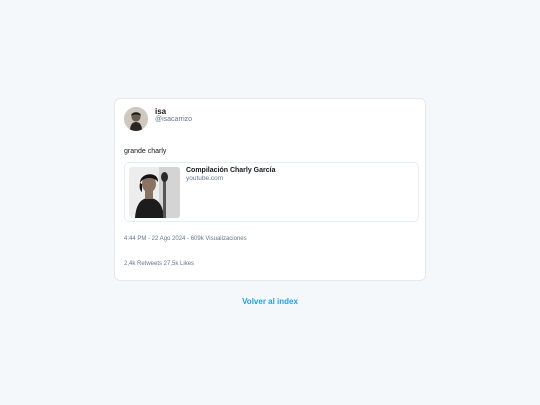  I want to click on back-to-index-link: Volver al index, so click(270, 301).